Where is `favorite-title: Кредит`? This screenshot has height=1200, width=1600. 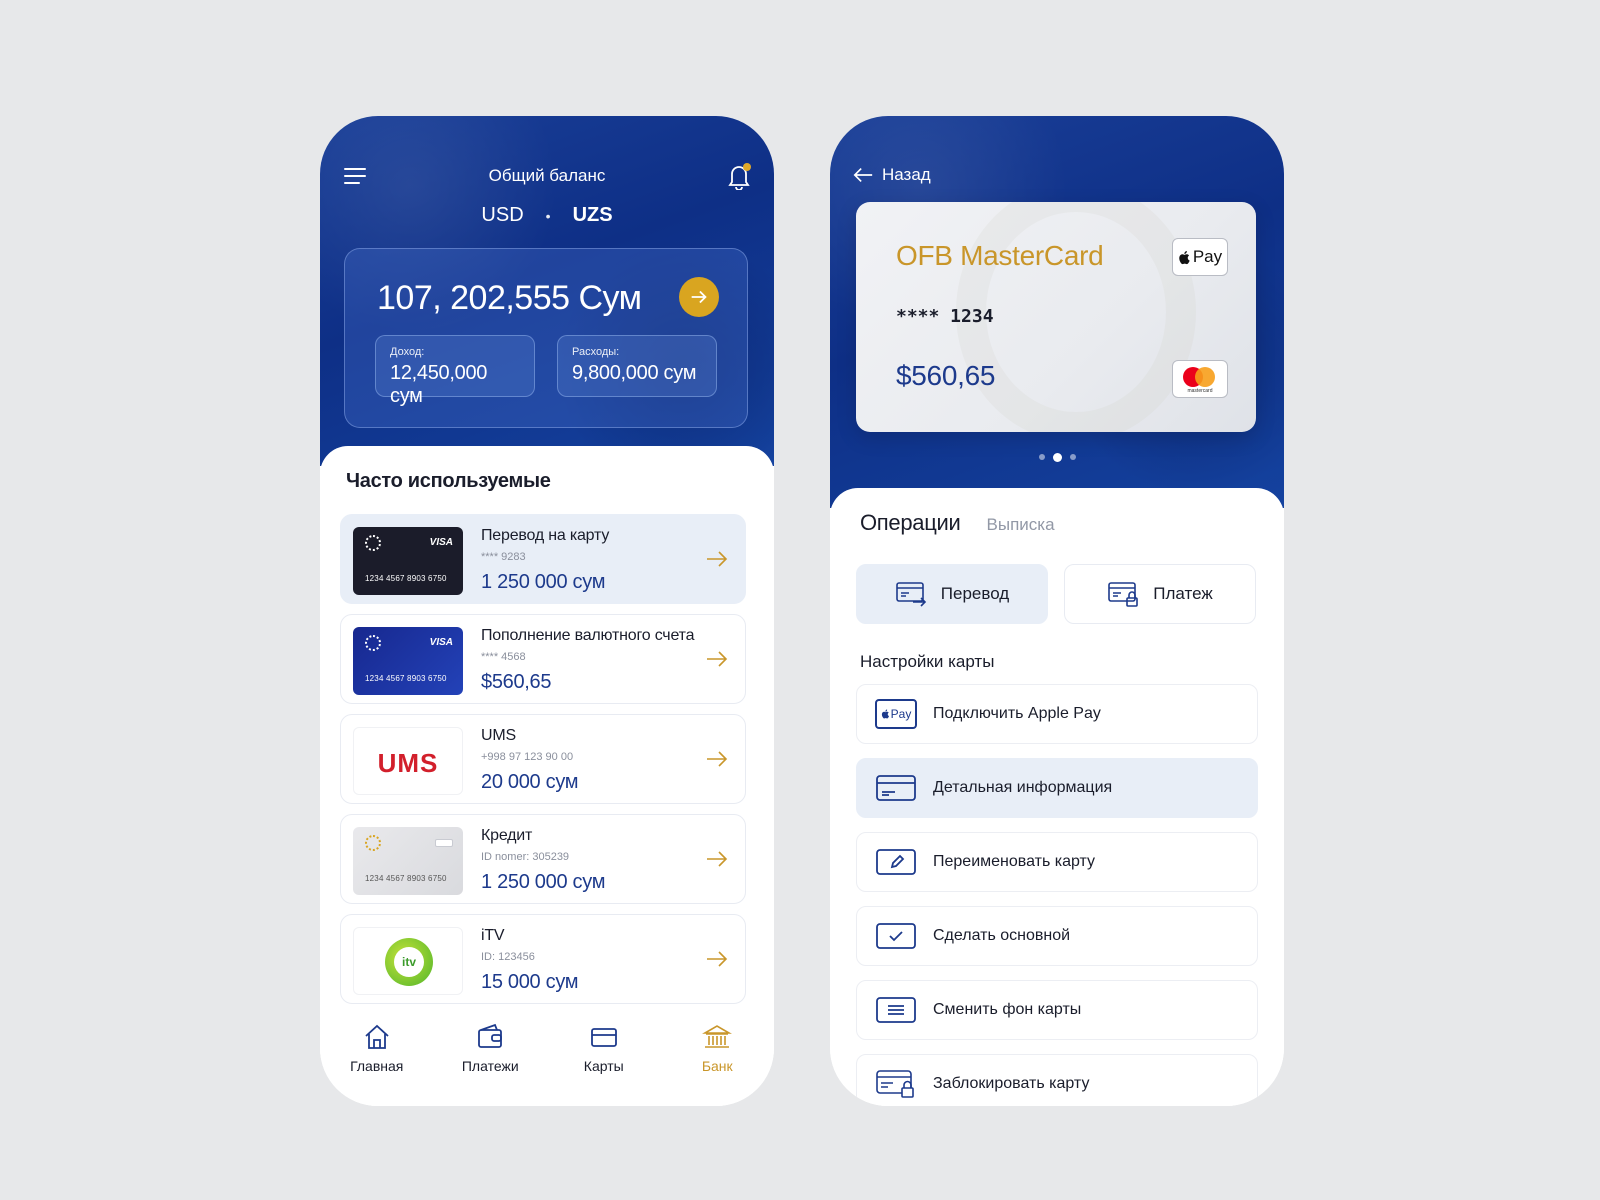
favorite-title: Кредит is located at coordinates (507, 835).